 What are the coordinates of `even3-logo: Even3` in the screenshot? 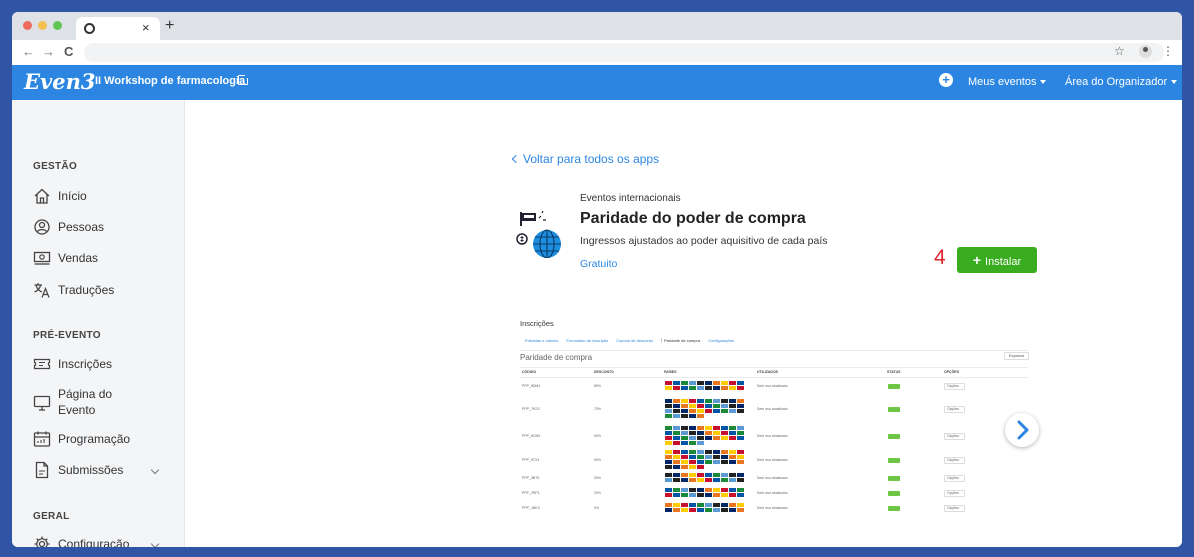 It's located at (59, 81).